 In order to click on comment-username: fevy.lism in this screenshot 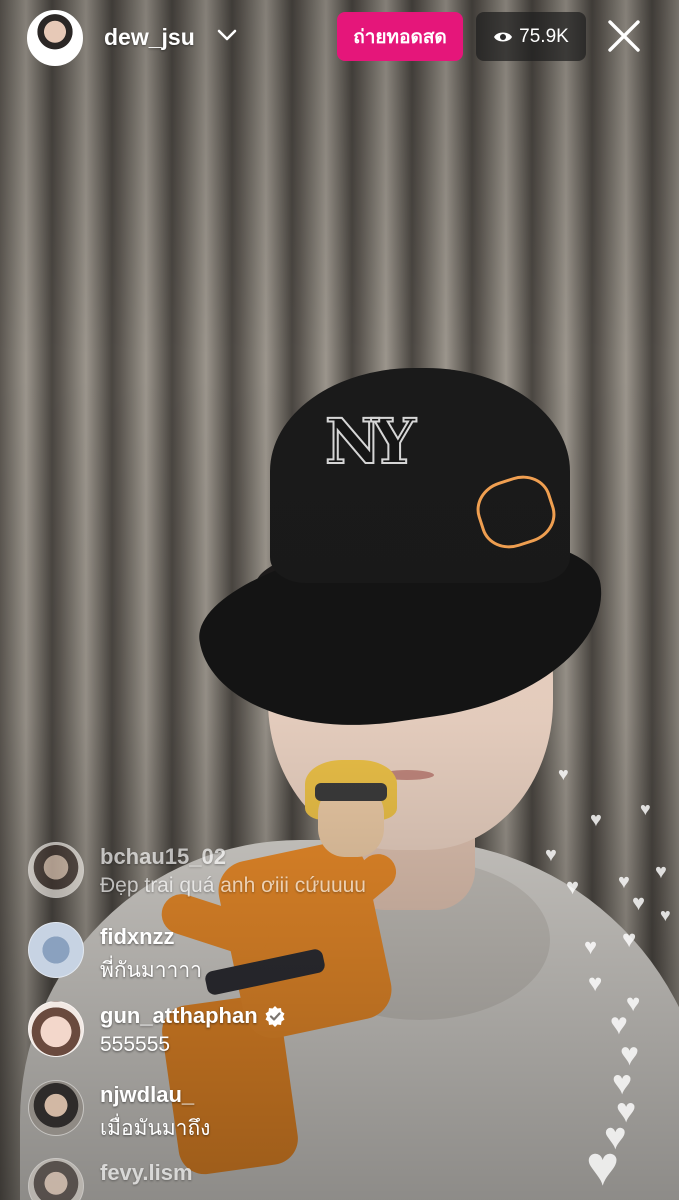, I will do `click(146, 1173)`.